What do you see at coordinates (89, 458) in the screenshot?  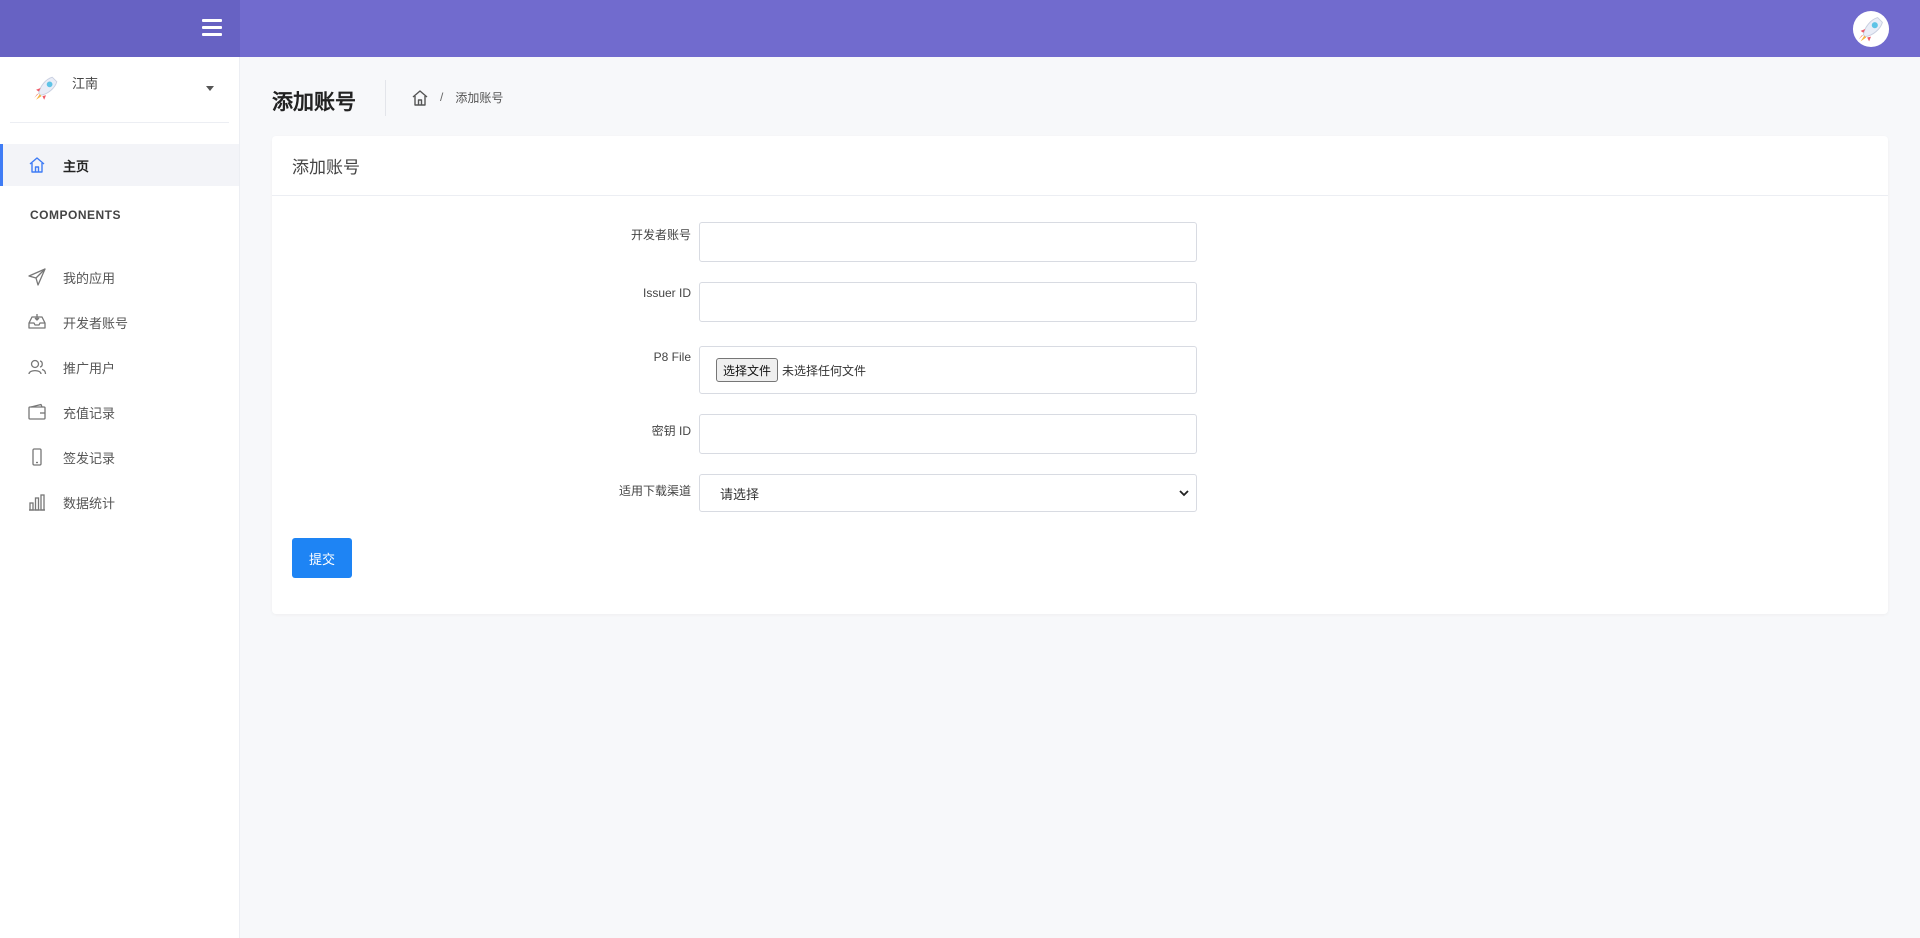 I see `sidebar-item-label: 签发记录` at bounding box center [89, 458].